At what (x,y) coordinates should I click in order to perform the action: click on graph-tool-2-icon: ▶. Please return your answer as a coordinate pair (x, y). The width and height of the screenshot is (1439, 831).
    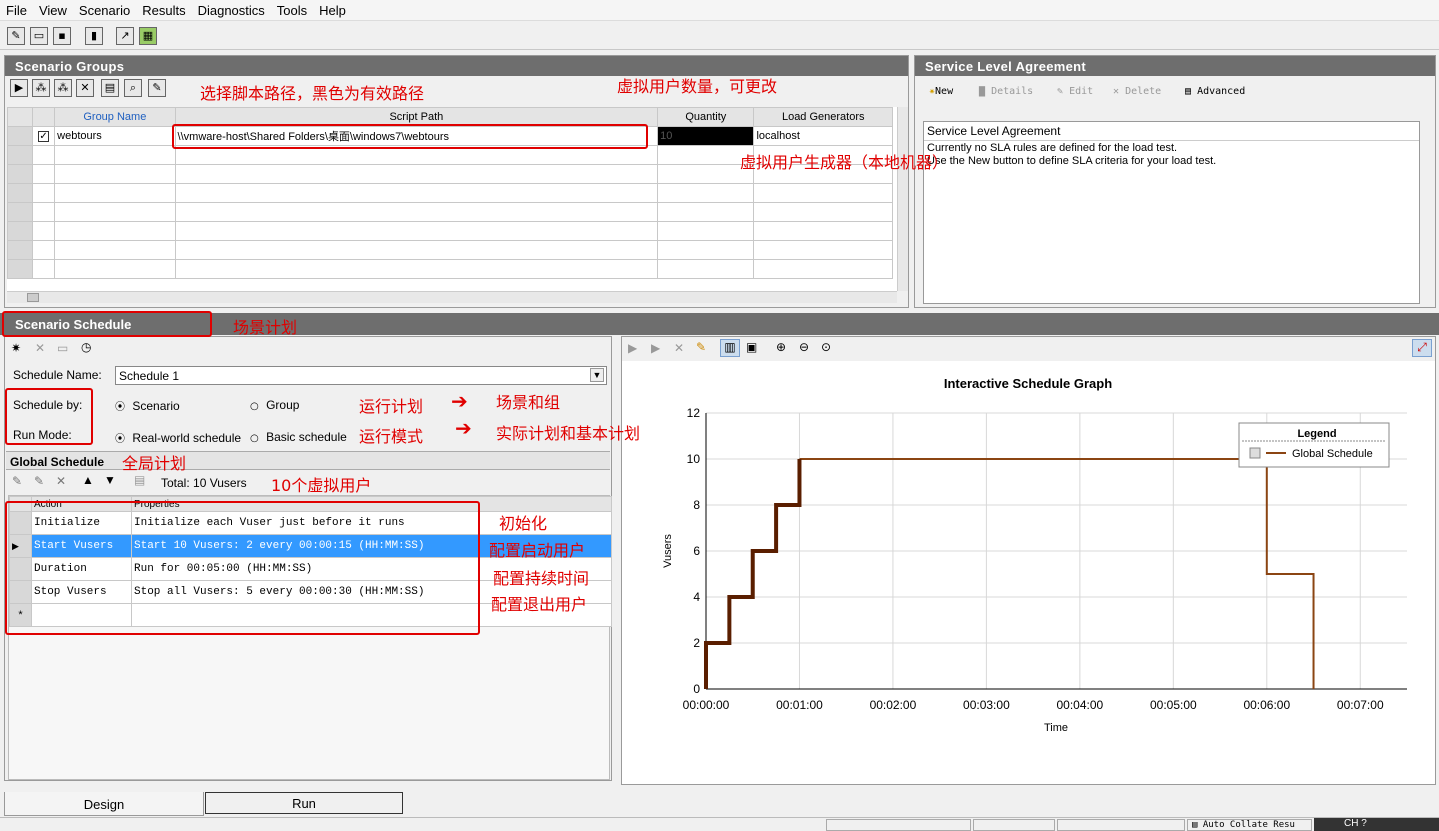
    Looking at the image, I should click on (655, 348).